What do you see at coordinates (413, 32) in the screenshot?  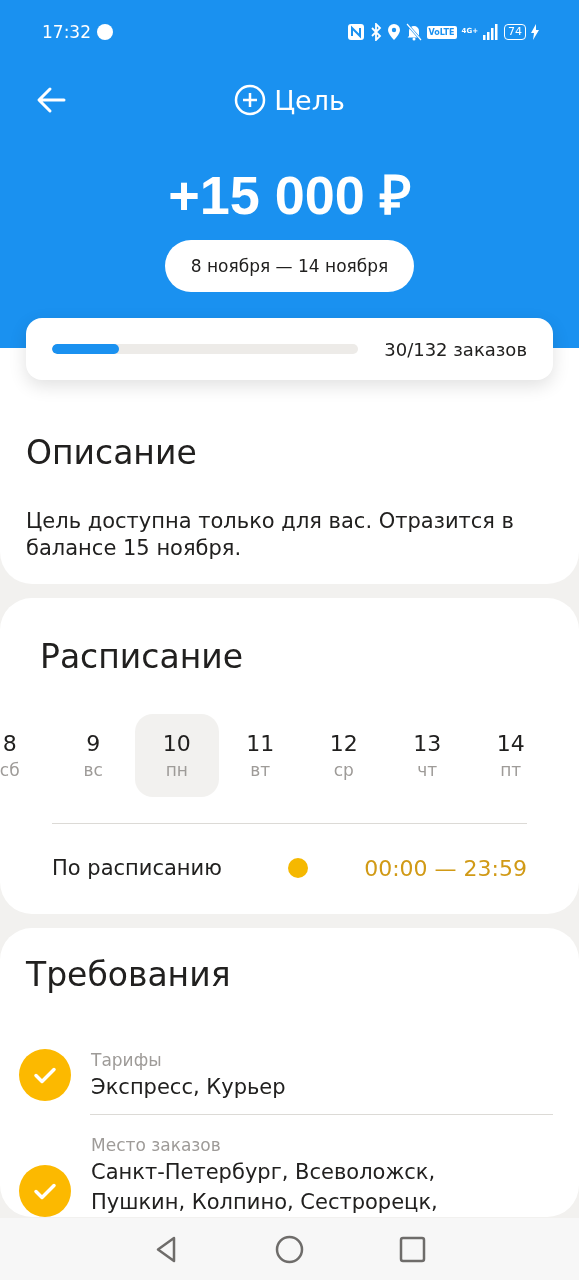 I see `bell-off-icon` at bounding box center [413, 32].